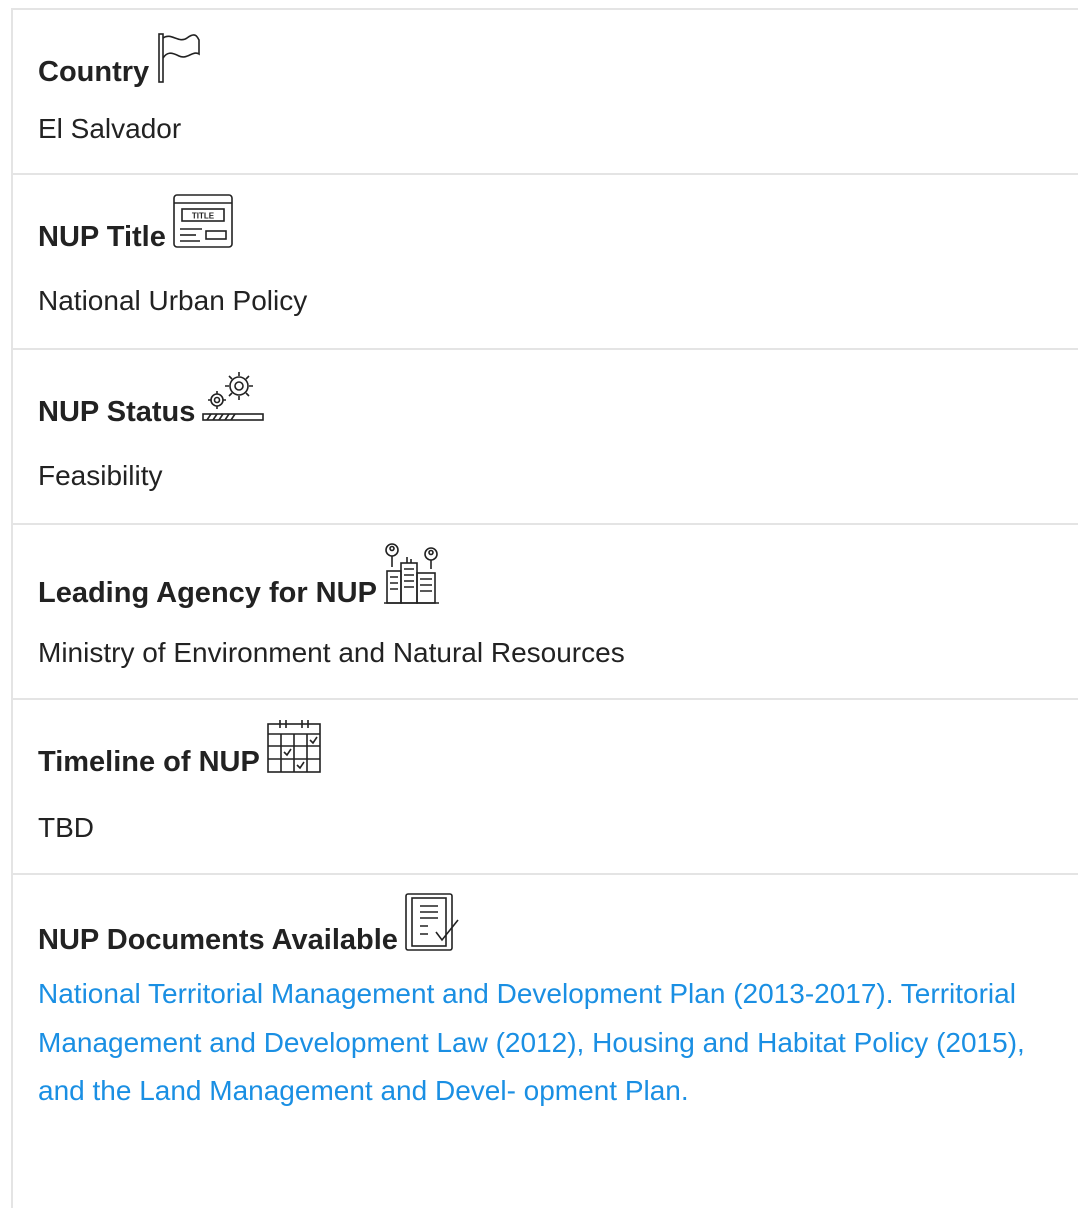 The height and width of the screenshot is (1208, 1078). Describe the element at coordinates (545, 92) in the screenshot. I see `country-row: Country El Salvador` at that location.